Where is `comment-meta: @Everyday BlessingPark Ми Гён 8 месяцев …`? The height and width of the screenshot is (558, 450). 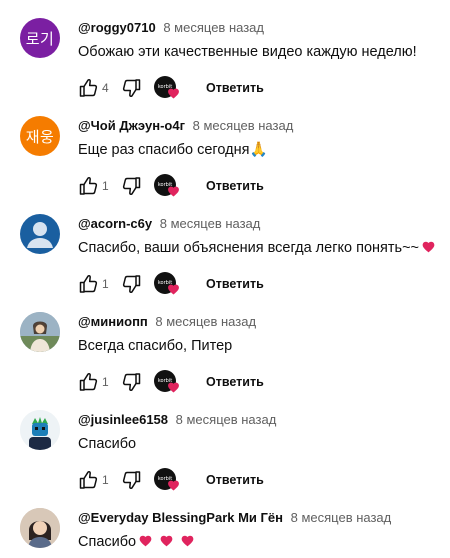
comment-meta: @Everyday BlessingPark Ми Гён 8 месяцев … is located at coordinates (234, 518).